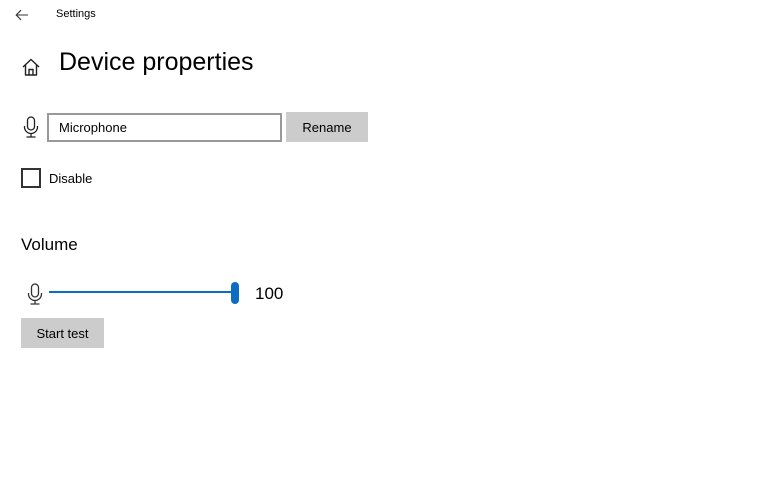  I want to click on volume-slider, so click(146, 293).